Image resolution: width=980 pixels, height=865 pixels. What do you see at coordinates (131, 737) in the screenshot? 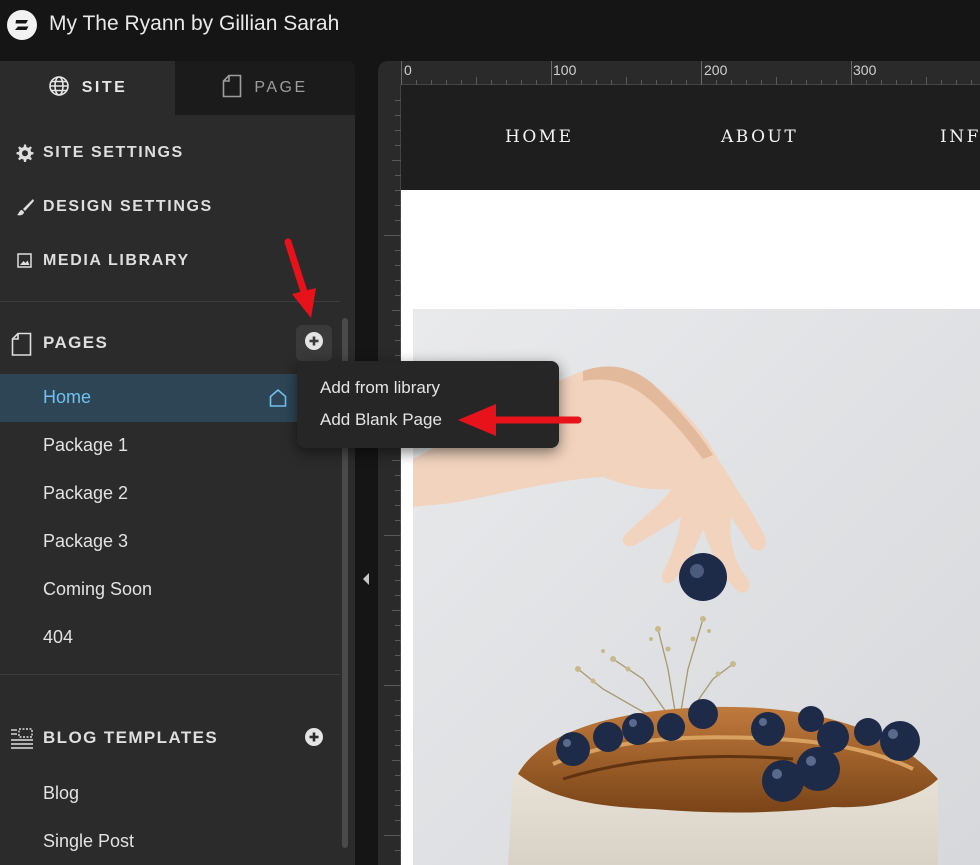
I see `blog-templates-label: BLOG TEMPLATES` at bounding box center [131, 737].